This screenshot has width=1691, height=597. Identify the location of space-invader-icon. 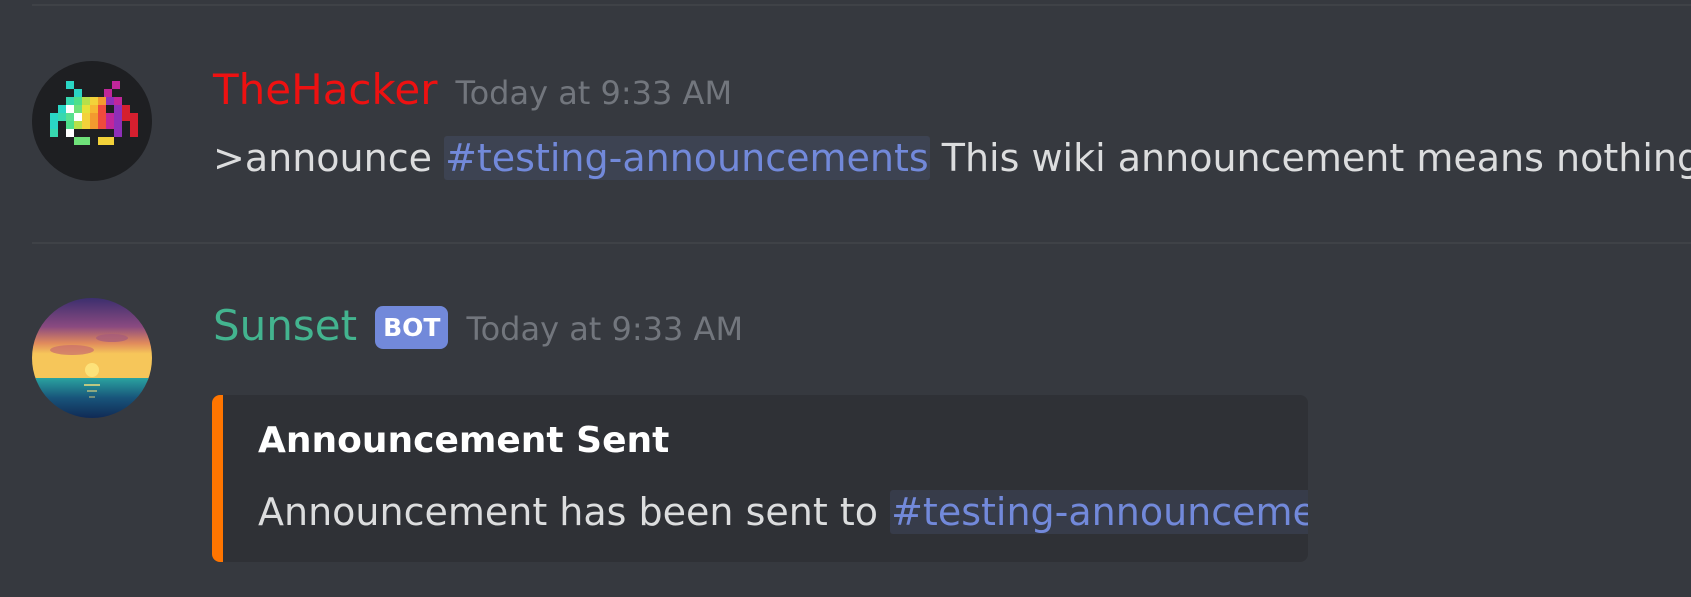
(92, 121).